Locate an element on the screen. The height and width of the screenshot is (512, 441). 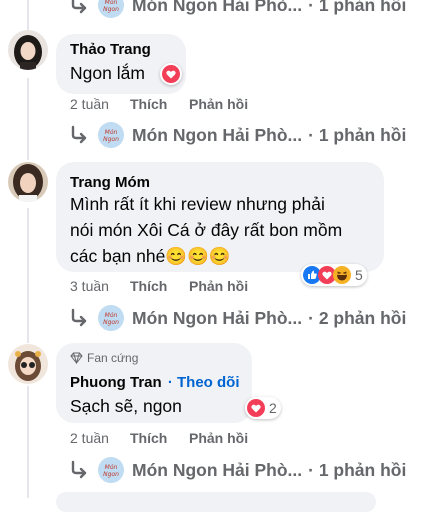
comment-bubble is located at coordinates (216, 502).